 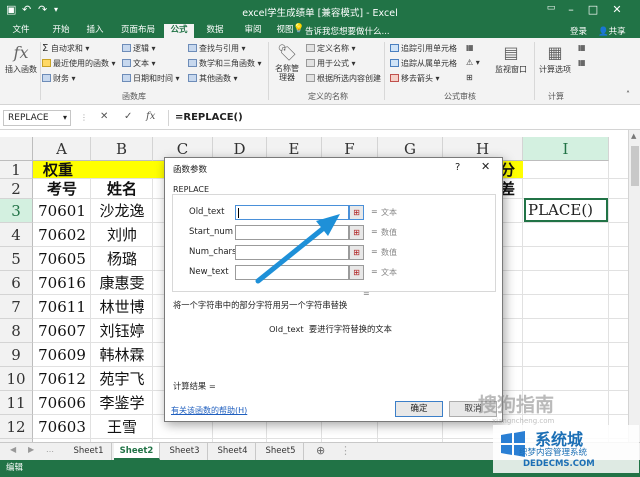 I want to click on sogou-watermark-domain: xiangncheng.com, so click(x=523, y=421).